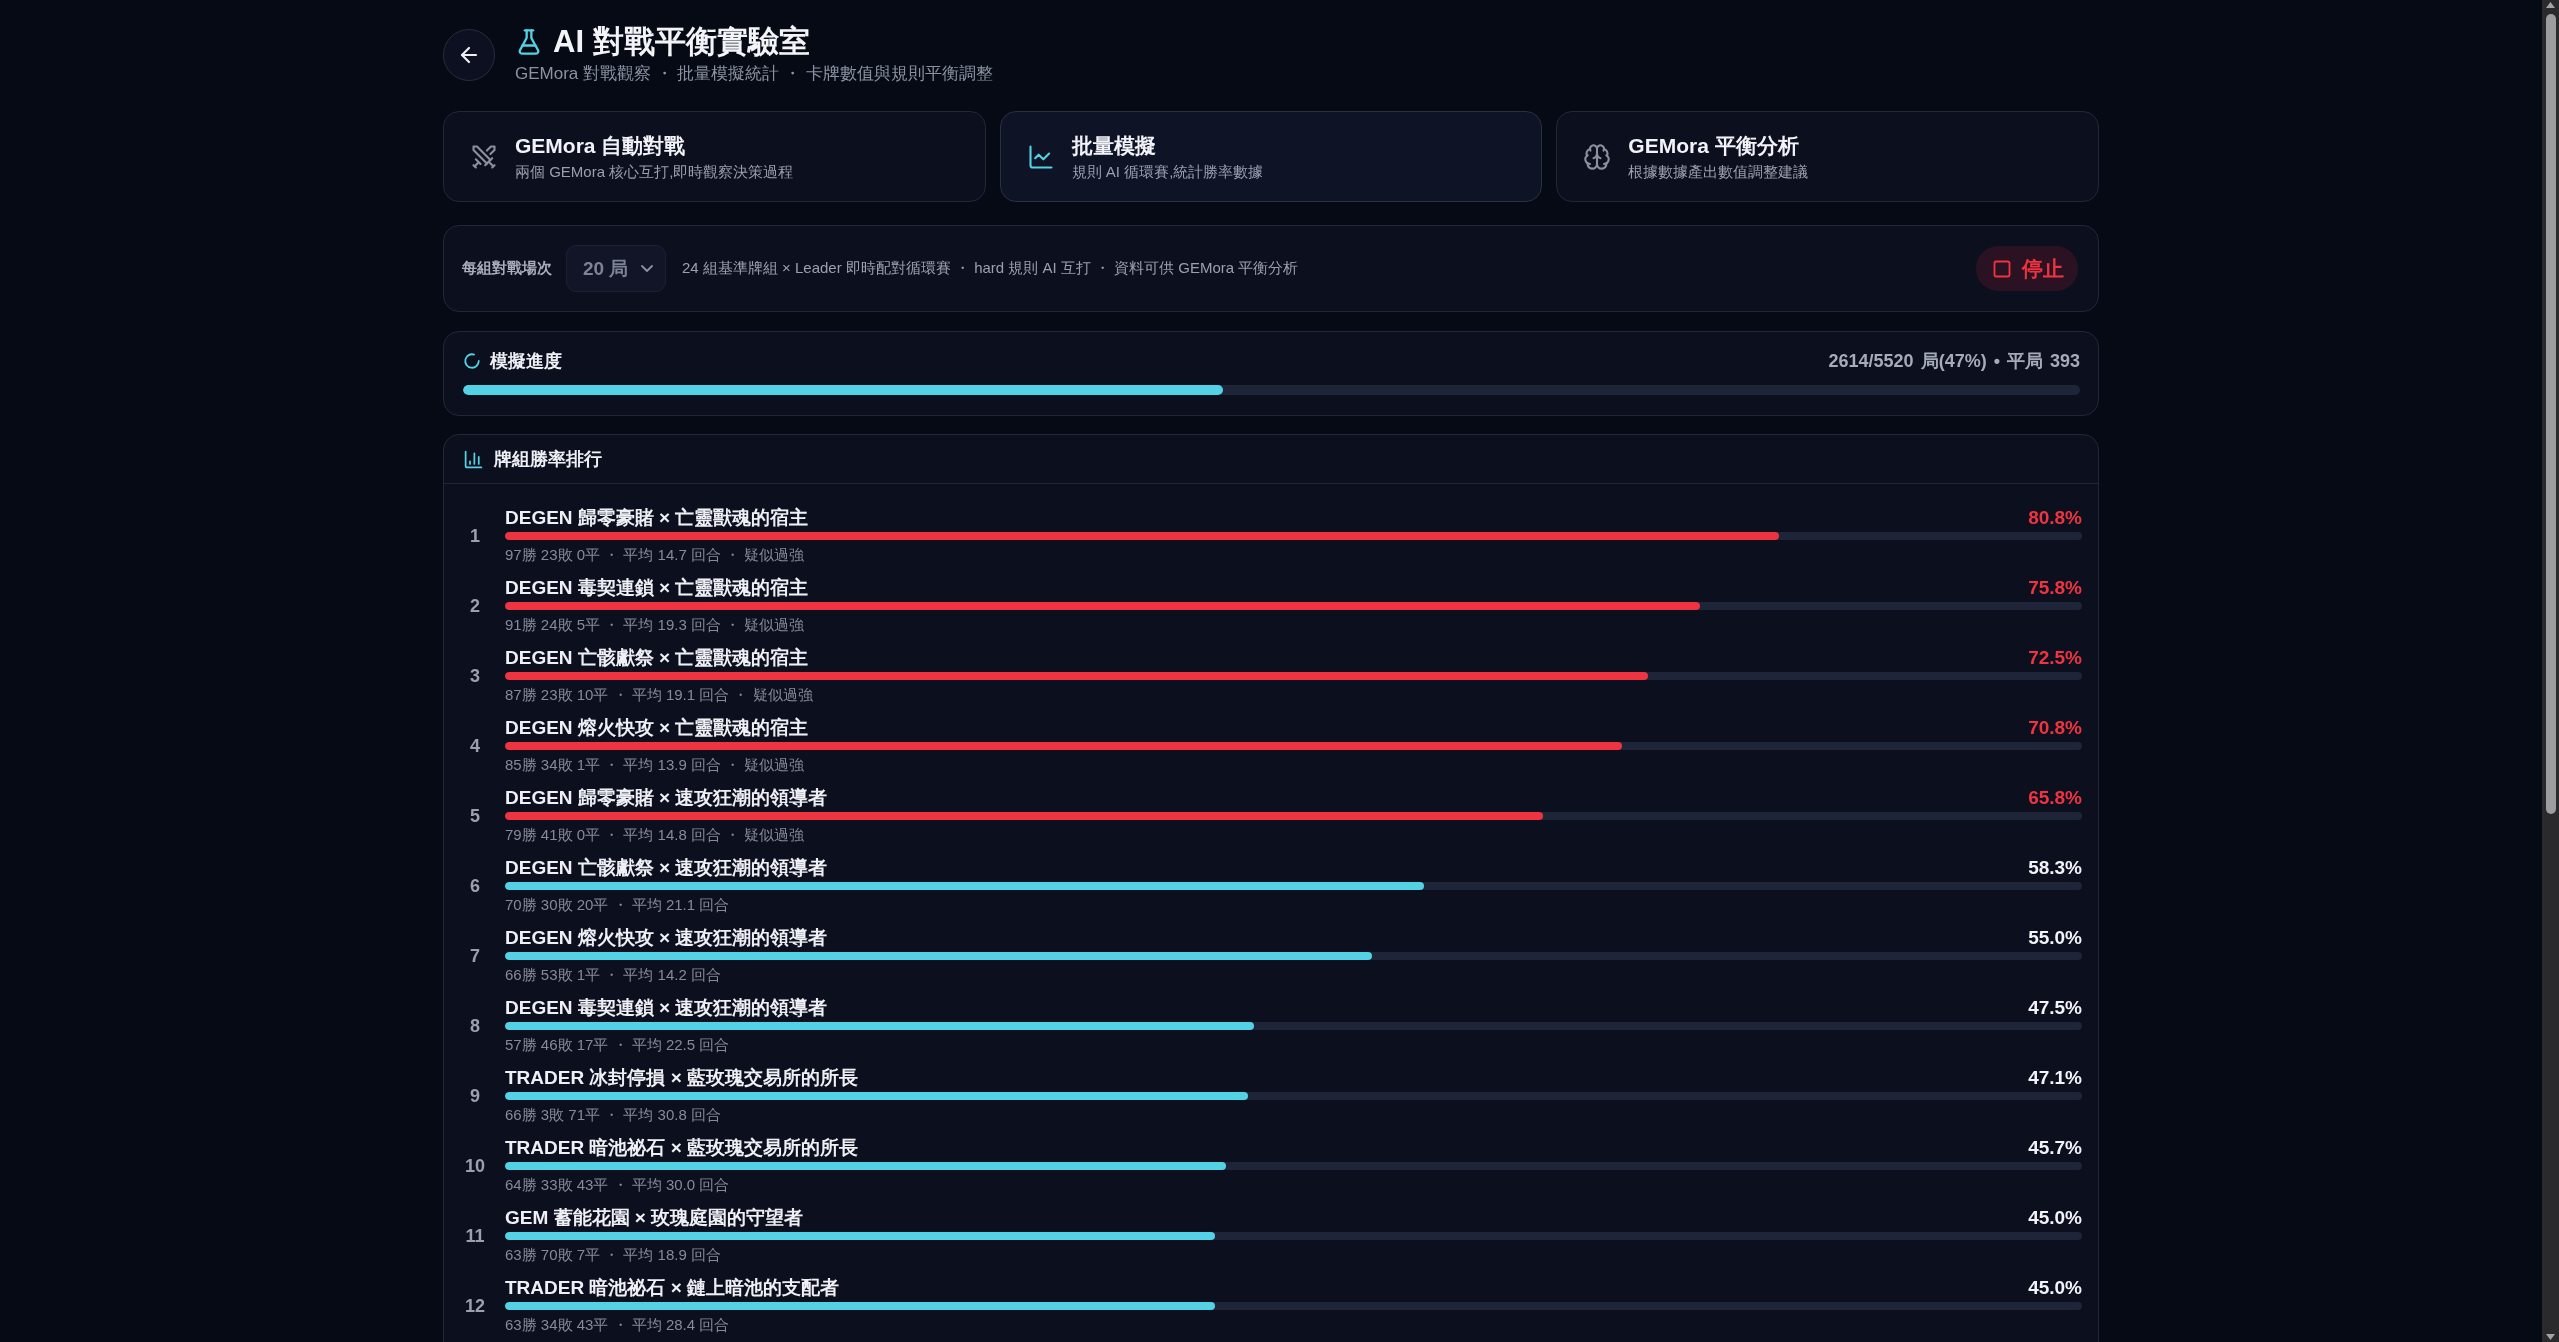  Describe the element at coordinates (2055, 1148) in the screenshot. I see `win-rate: 45.7%` at that location.